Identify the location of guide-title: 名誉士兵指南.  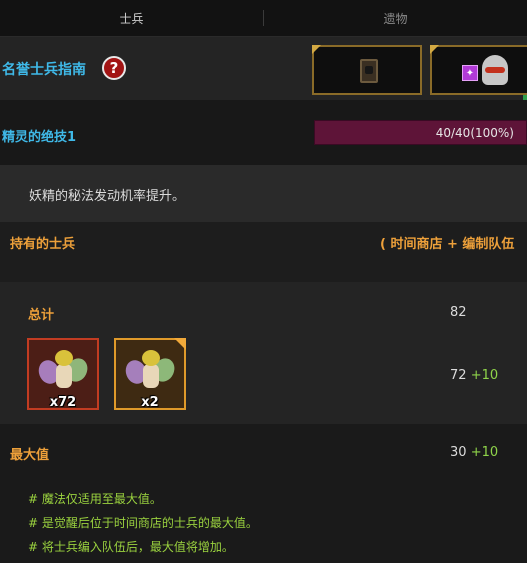
(44, 70).